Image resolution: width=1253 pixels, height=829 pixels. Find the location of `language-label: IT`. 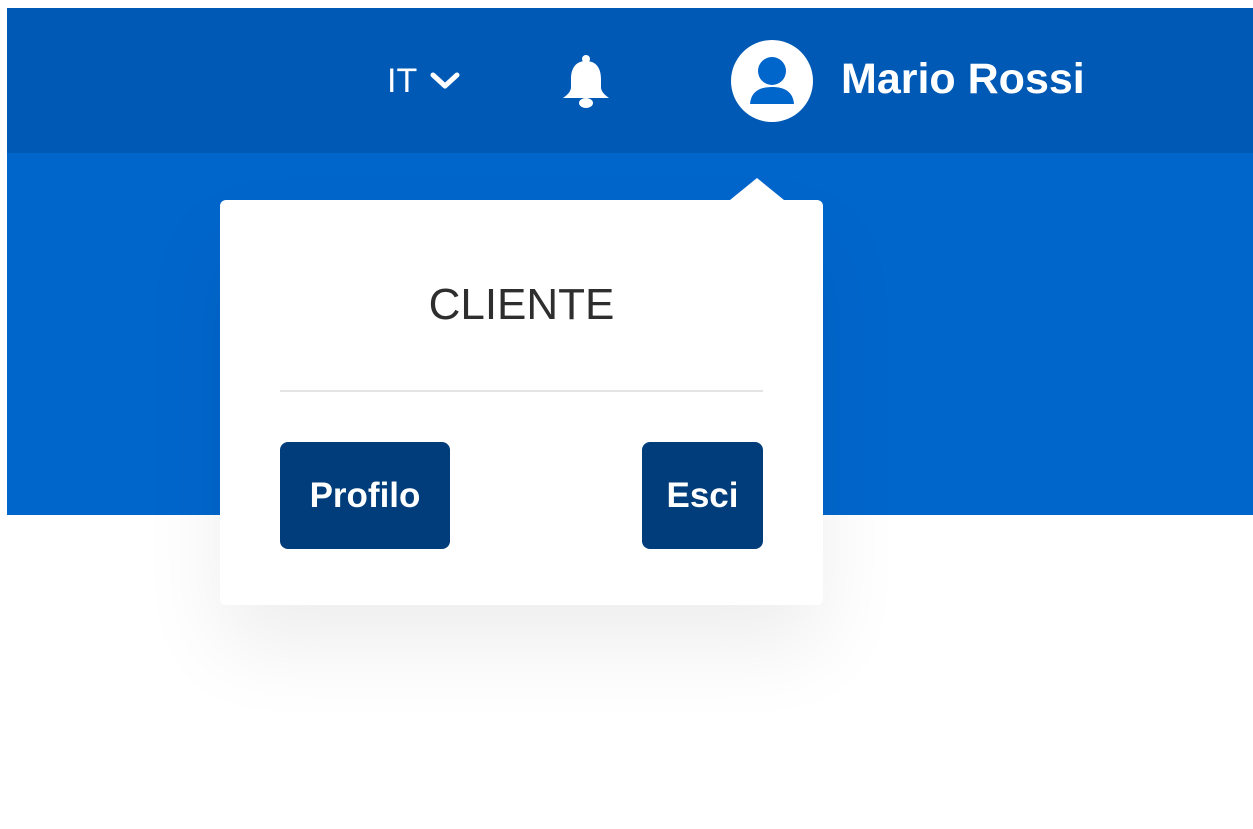

language-label: IT is located at coordinates (402, 81).